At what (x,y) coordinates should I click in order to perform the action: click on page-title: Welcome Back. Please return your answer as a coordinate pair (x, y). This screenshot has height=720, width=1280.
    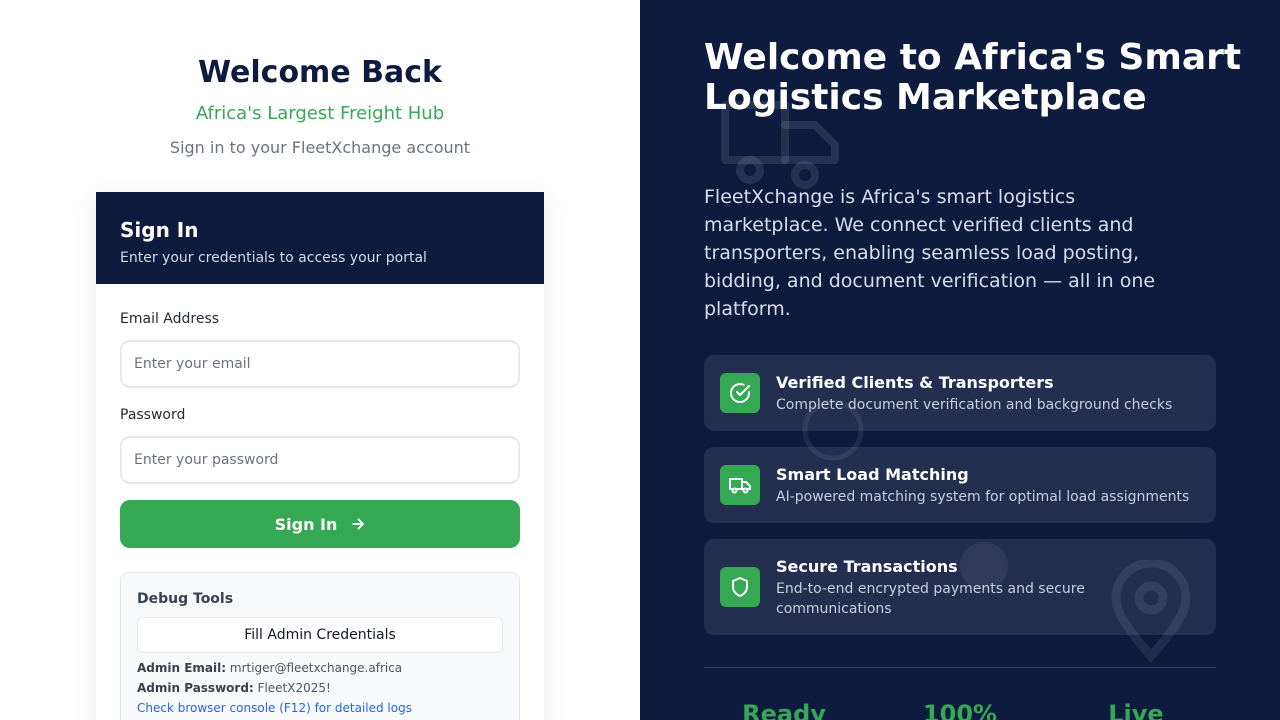
    Looking at the image, I should click on (320, 72).